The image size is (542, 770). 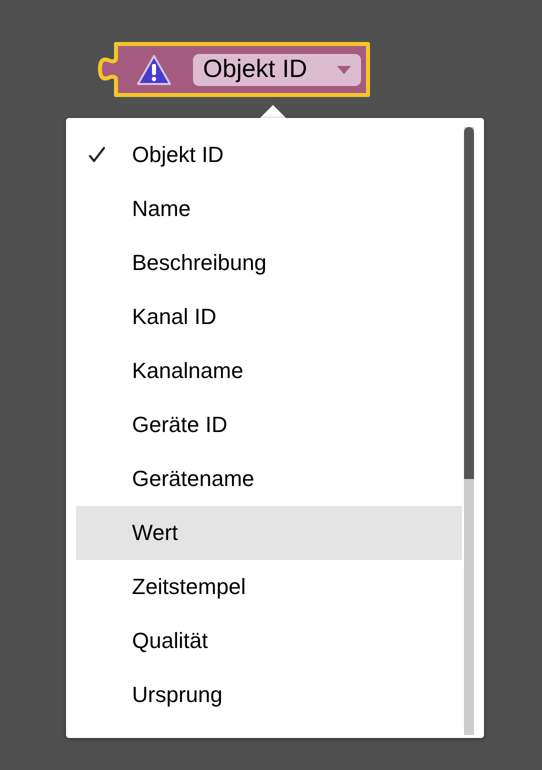 I want to click on menu-item: Geräte ID, so click(x=269, y=425).